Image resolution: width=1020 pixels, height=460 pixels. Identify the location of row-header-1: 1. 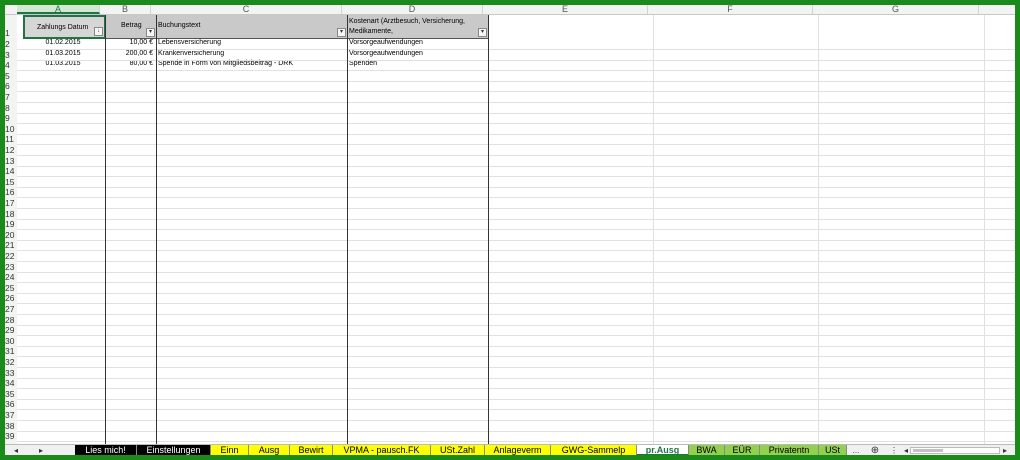
(11, 33).